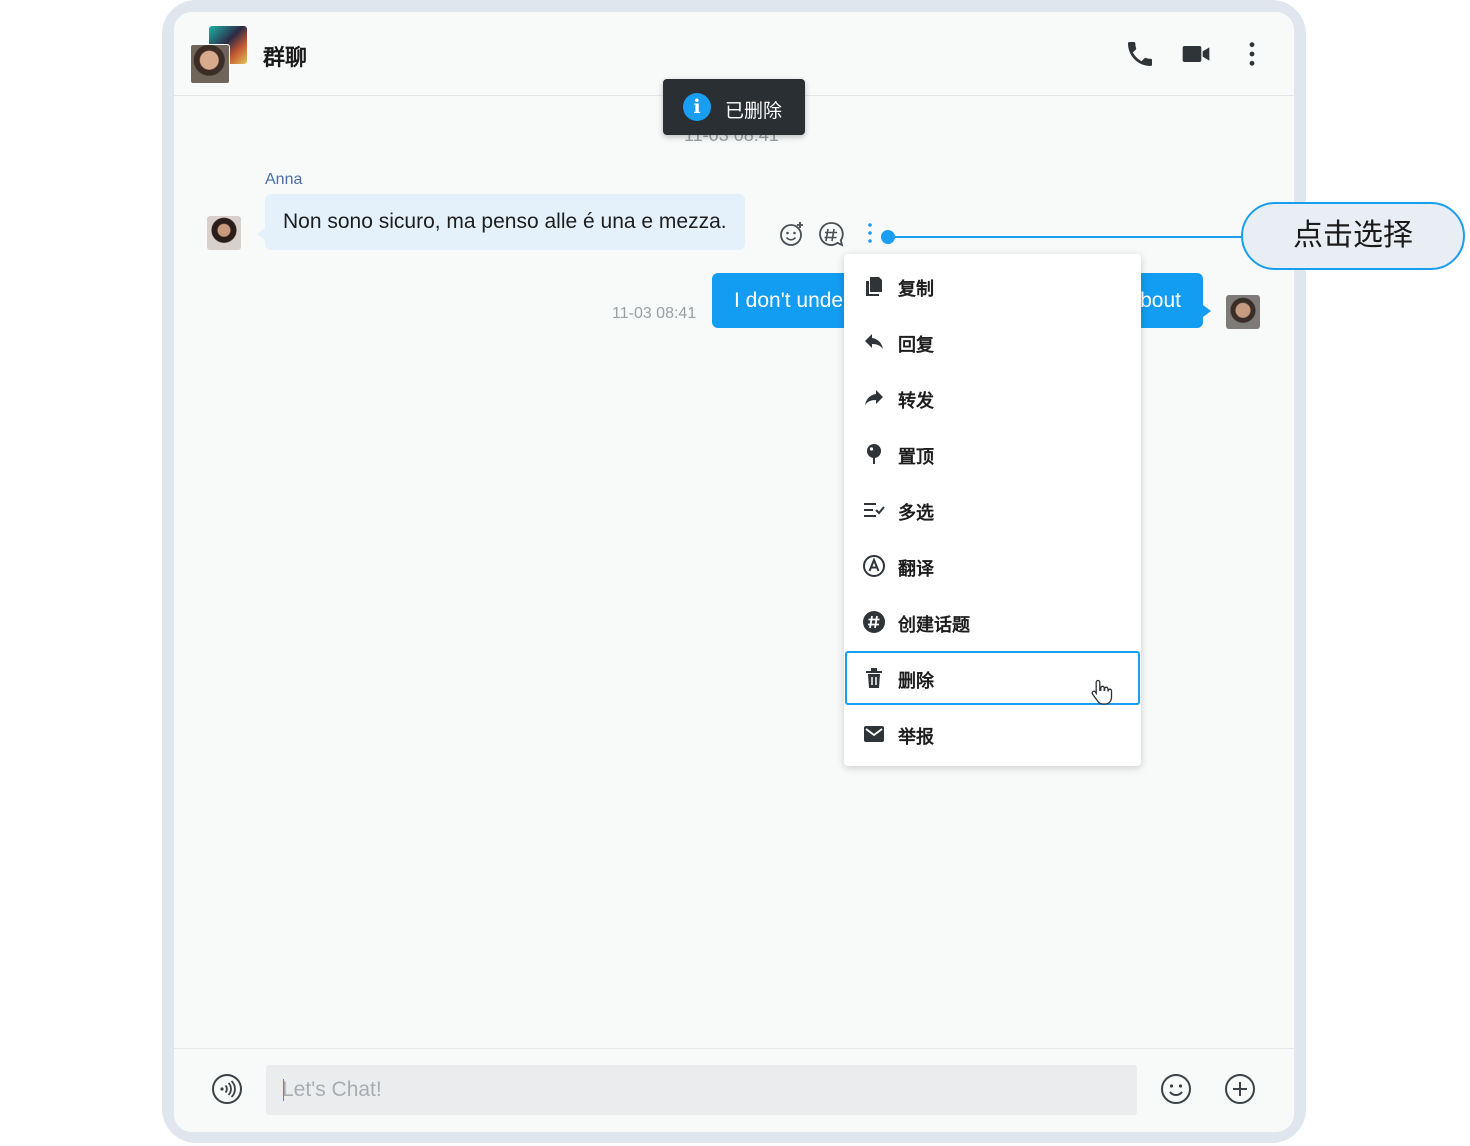 The width and height of the screenshot is (1470, 1146). What do you see at coordinates (283, 1090) in the screenshot?
I see `text-caret` at bounding box center [283, 1090].